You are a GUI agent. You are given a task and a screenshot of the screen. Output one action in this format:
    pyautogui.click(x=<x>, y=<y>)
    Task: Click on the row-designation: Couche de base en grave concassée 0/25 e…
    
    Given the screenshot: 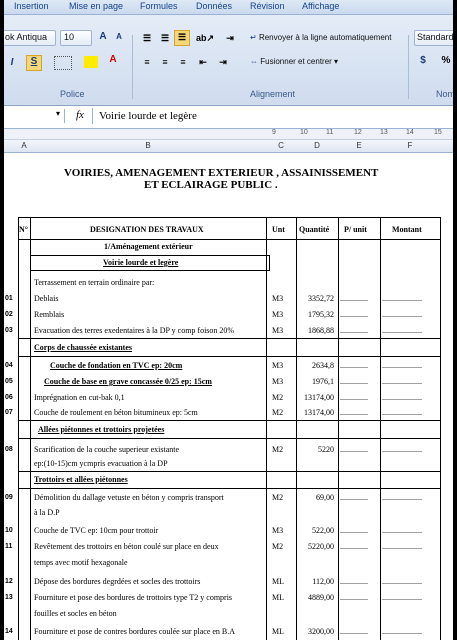 What is the action you would take?
    pyautogui.click(x=128, y=381)
    